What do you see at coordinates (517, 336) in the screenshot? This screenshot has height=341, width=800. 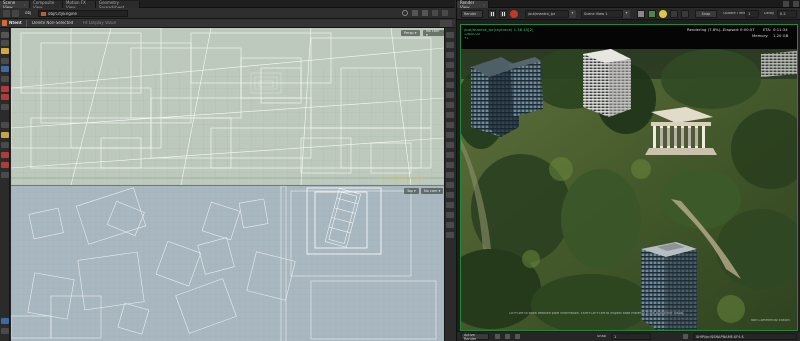 I see `frame-icon` at bounding box center [517, 336].